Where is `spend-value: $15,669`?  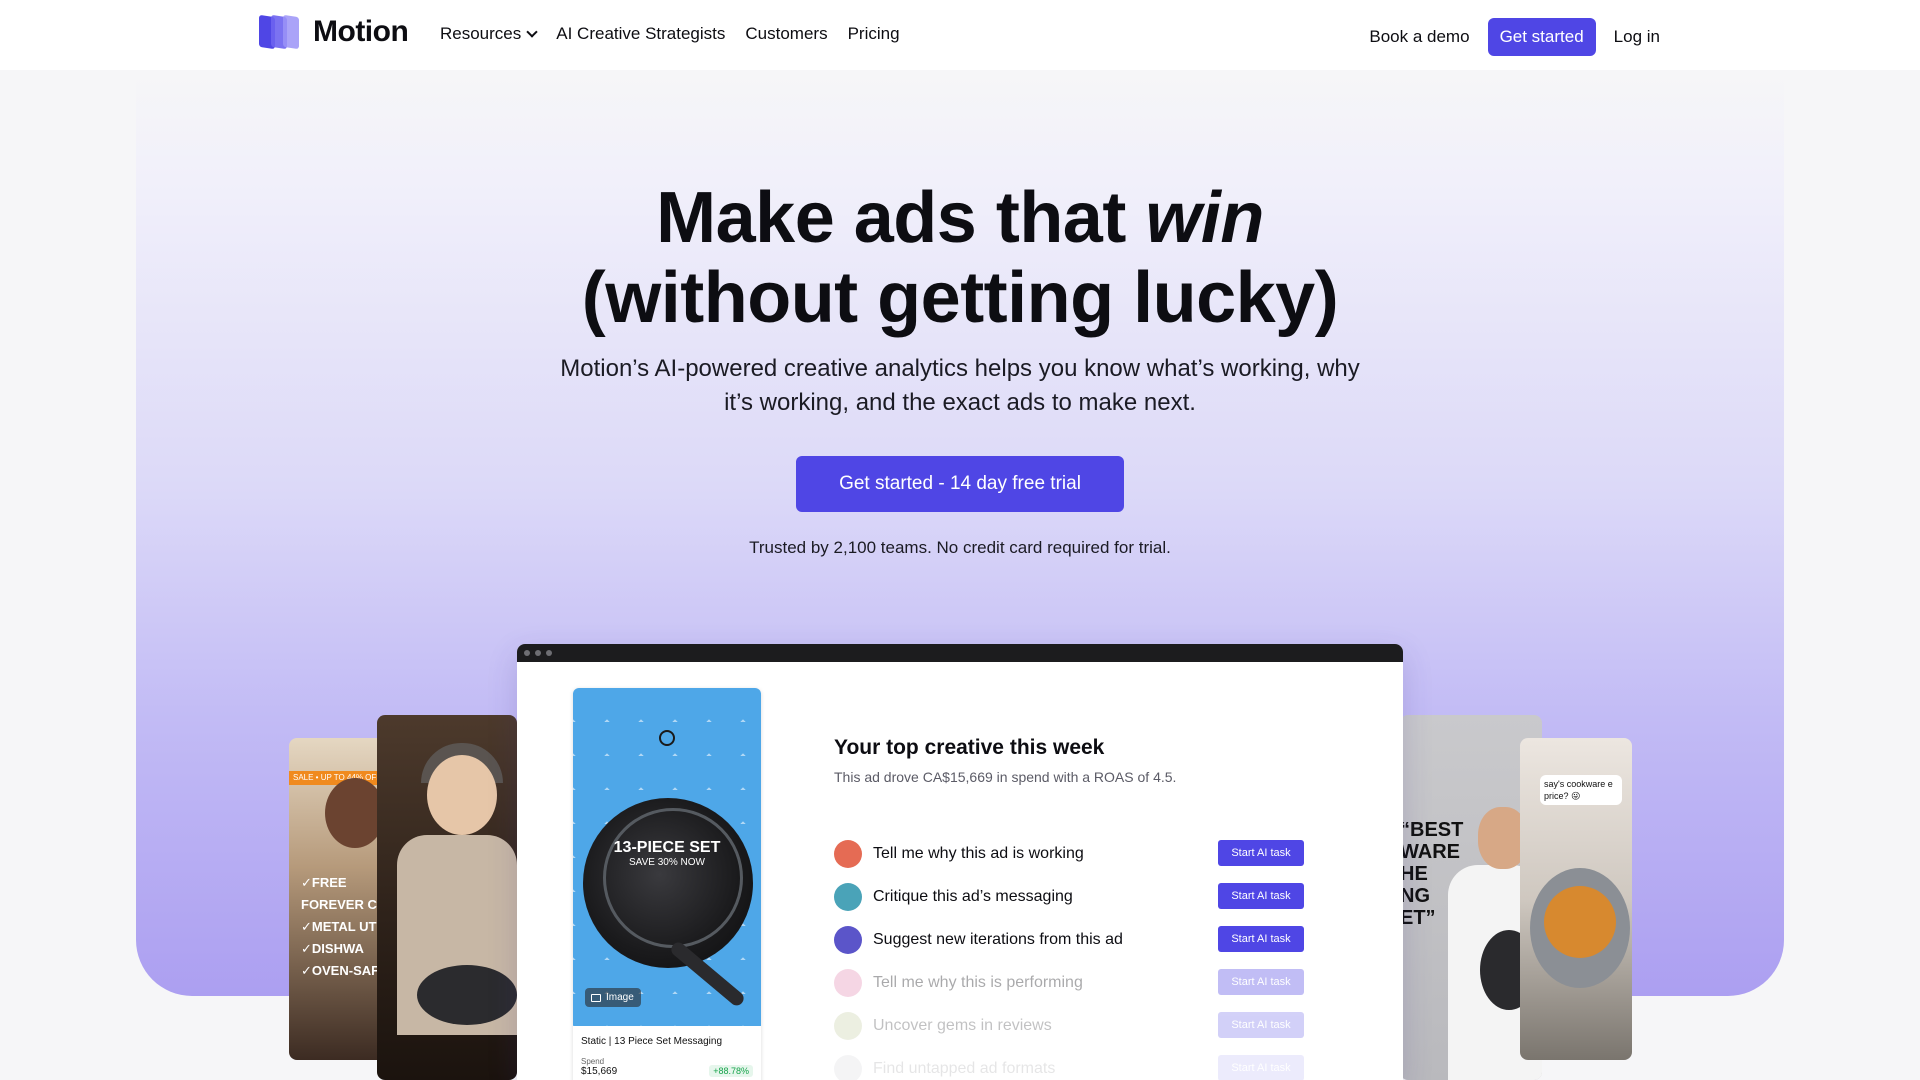
spend-value: $15,669 is located at coordinates (599, 1071).